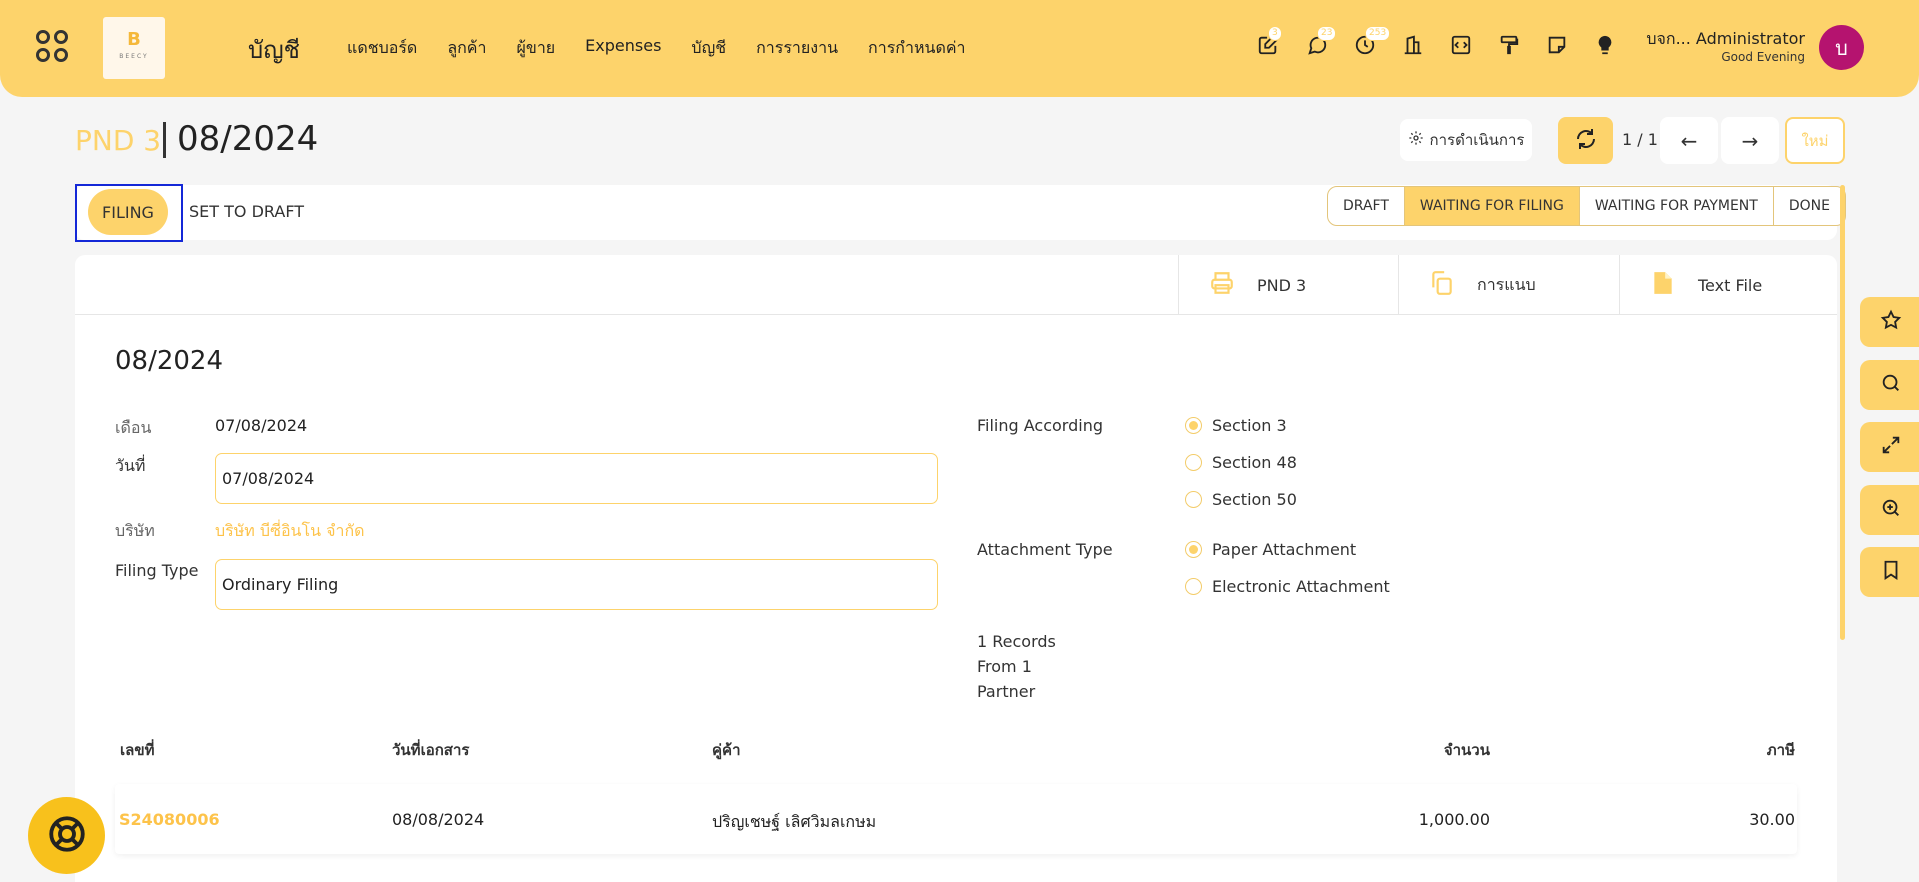 The image size is (1919, 882). I want to click on records-summary: 1 Records From 1 Partner, so click(1016, 666).